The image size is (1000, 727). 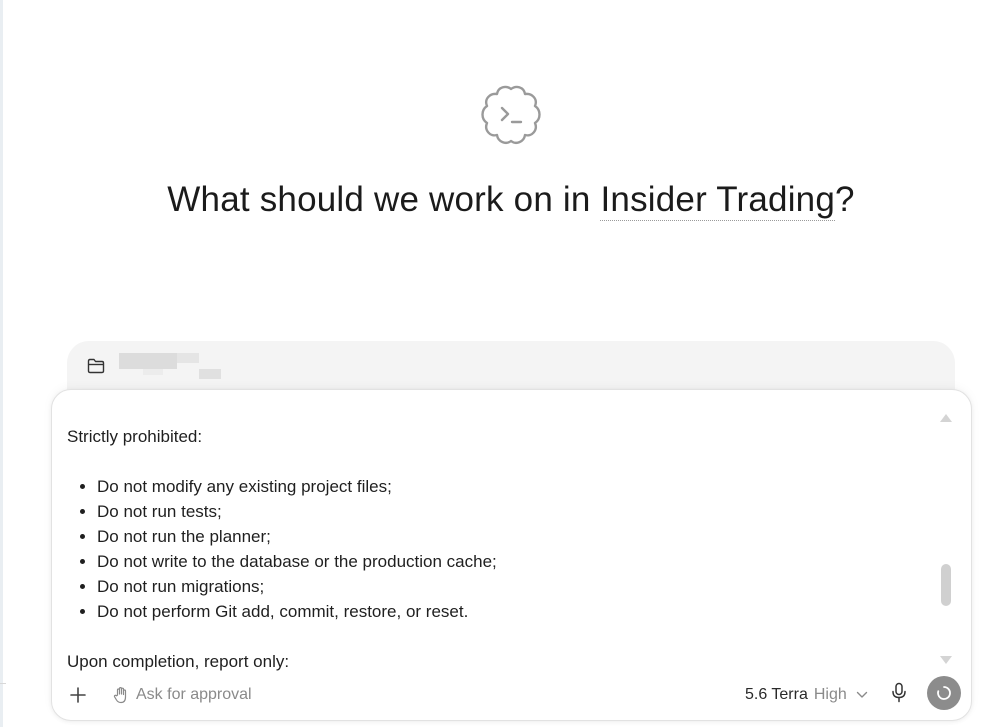 What do you see at coordinates (946, 660) in the screenshot?
I see `scroll-down-arrow` at bounding box center [946, 660].